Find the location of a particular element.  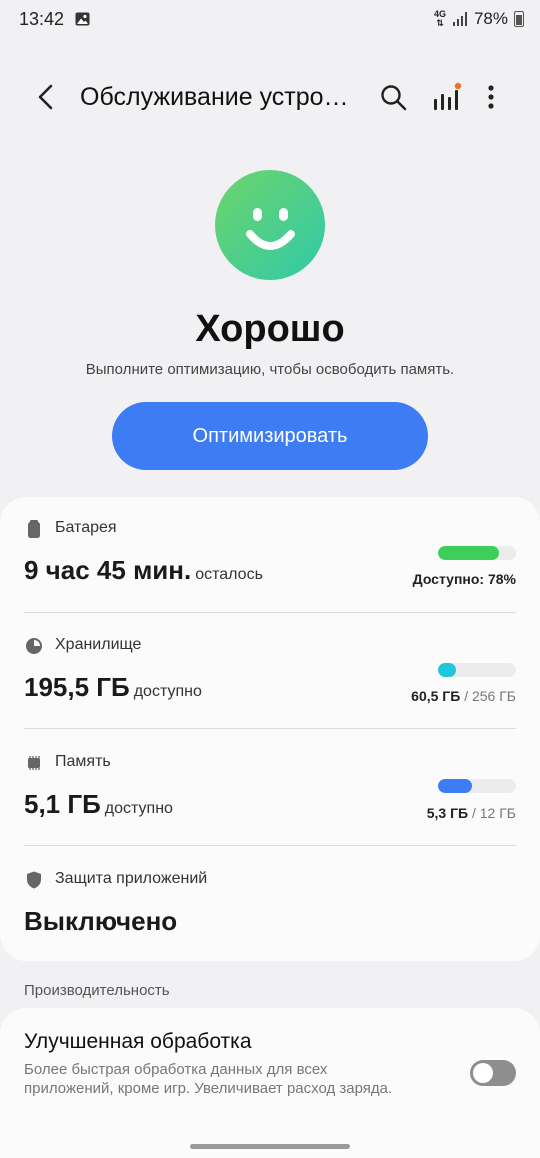

status-bar: 13:42 4G ⇅ 78% is located at coordinates (270, 20).